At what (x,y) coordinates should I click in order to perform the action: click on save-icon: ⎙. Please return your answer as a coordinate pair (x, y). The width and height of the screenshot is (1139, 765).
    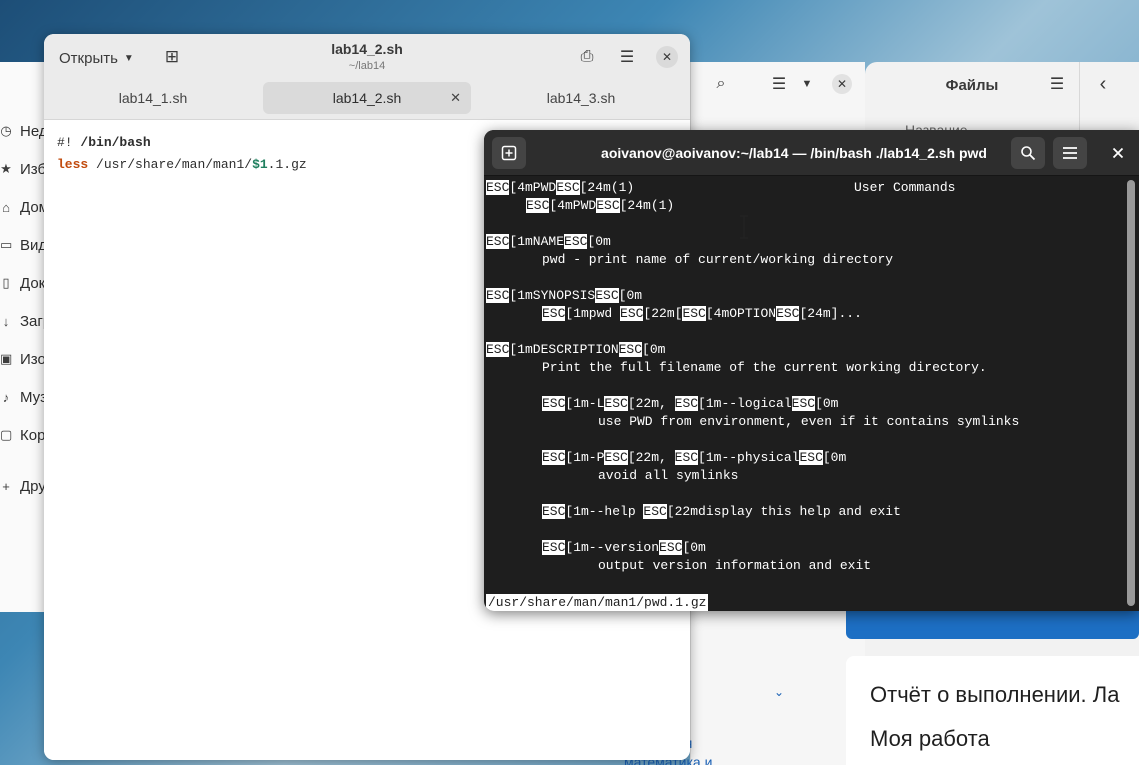
    Looking at the image, I should click on (587, 57).